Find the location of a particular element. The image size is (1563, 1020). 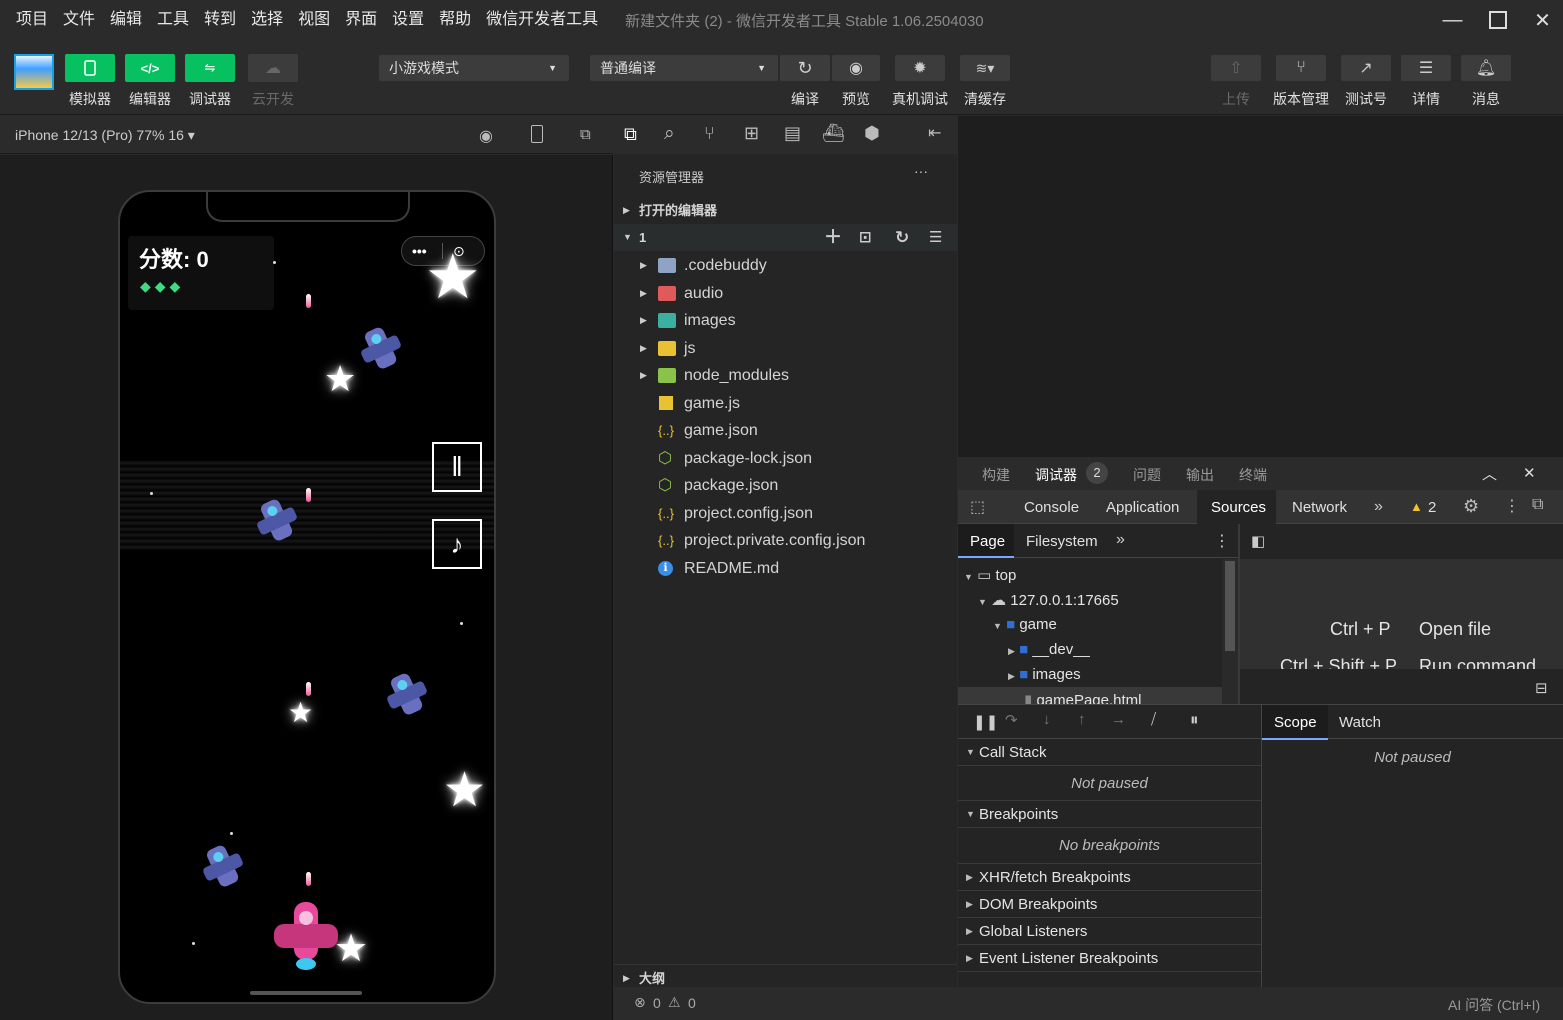

maximize-button is located at coordinates (1497, 20).